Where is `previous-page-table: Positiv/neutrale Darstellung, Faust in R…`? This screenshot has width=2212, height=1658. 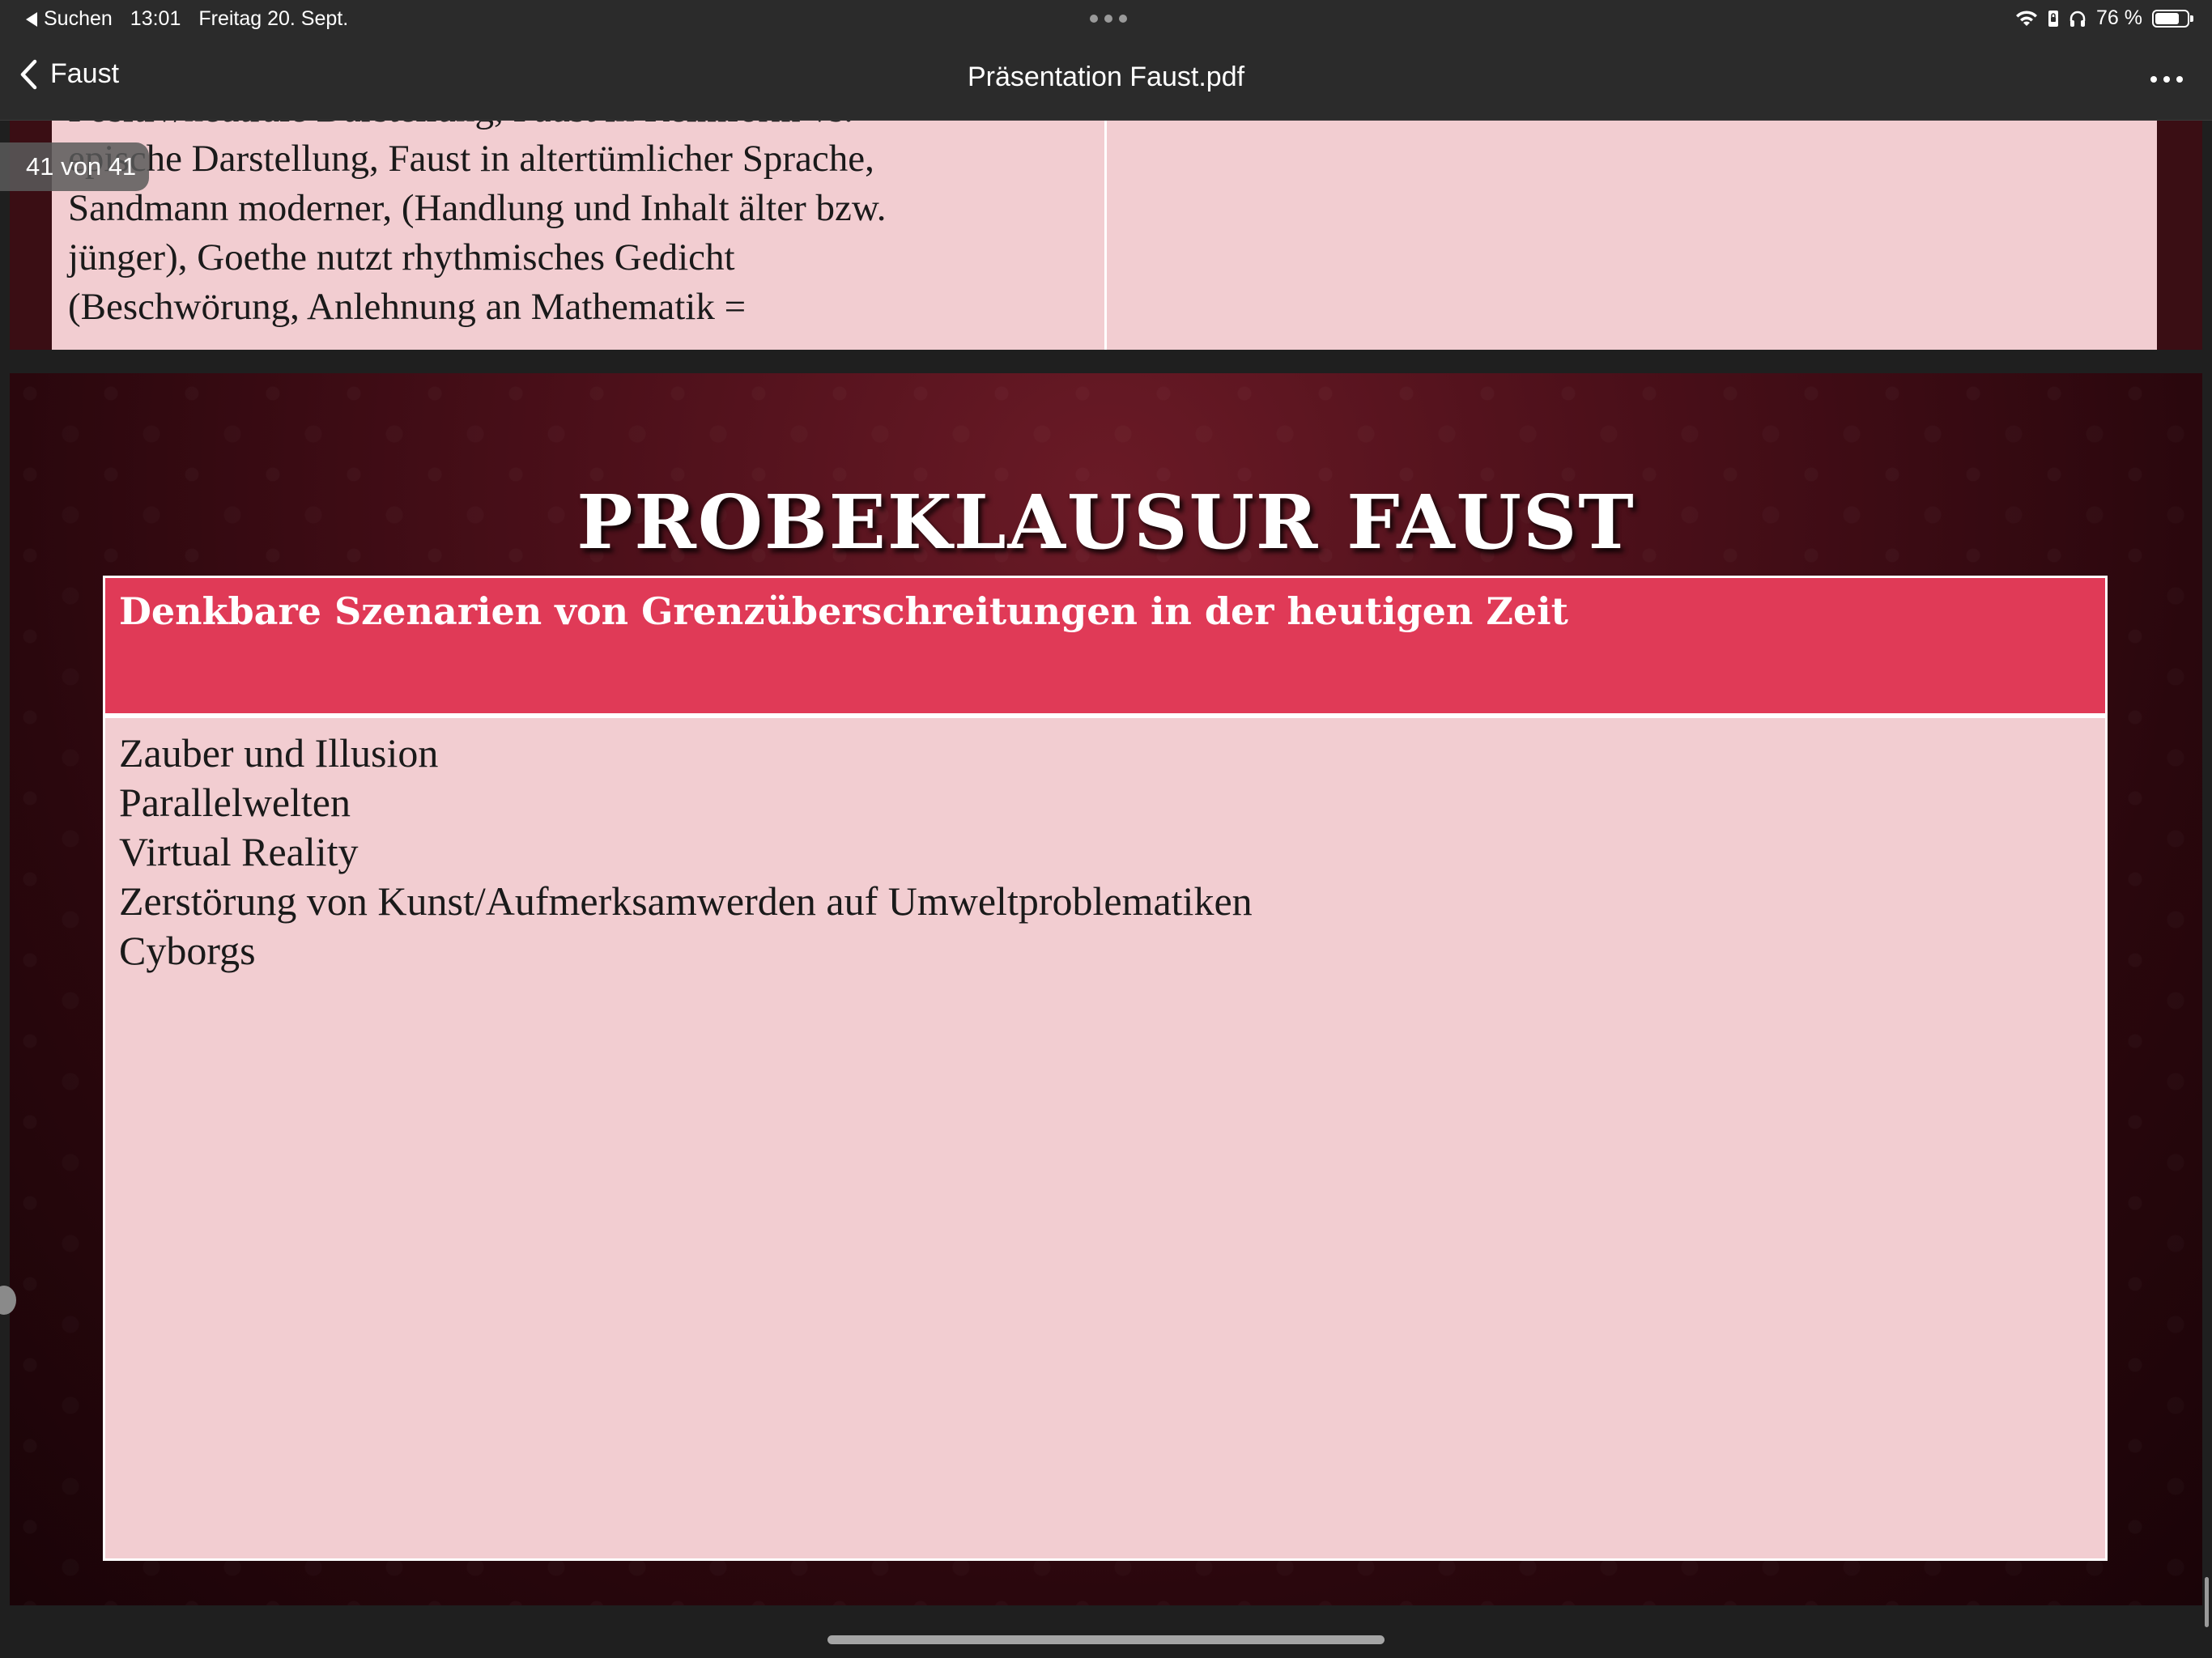 previous-page-table: Positiv/neutrale Darstellung, Faust in R… is located at coordinates (1104, 235).